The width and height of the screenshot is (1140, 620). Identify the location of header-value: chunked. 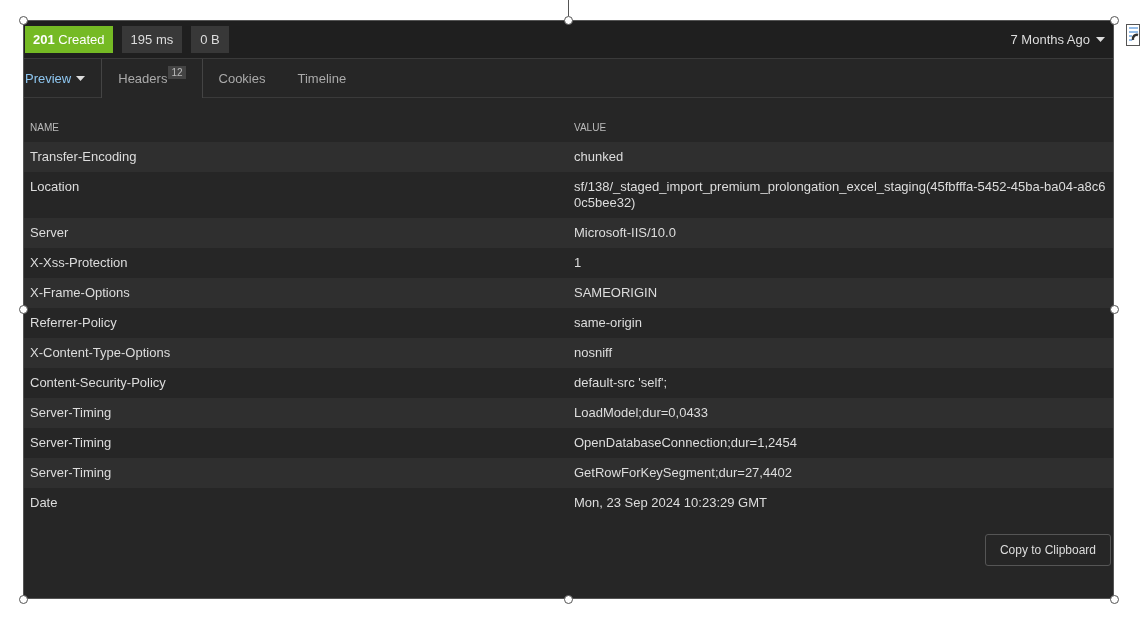
(840, 157).